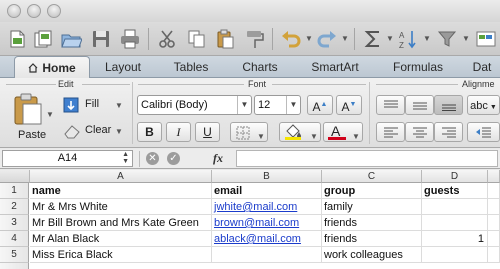  Describe the element at coordinates (390, 105) in the screenshot. I see `align-top-button` at that location.